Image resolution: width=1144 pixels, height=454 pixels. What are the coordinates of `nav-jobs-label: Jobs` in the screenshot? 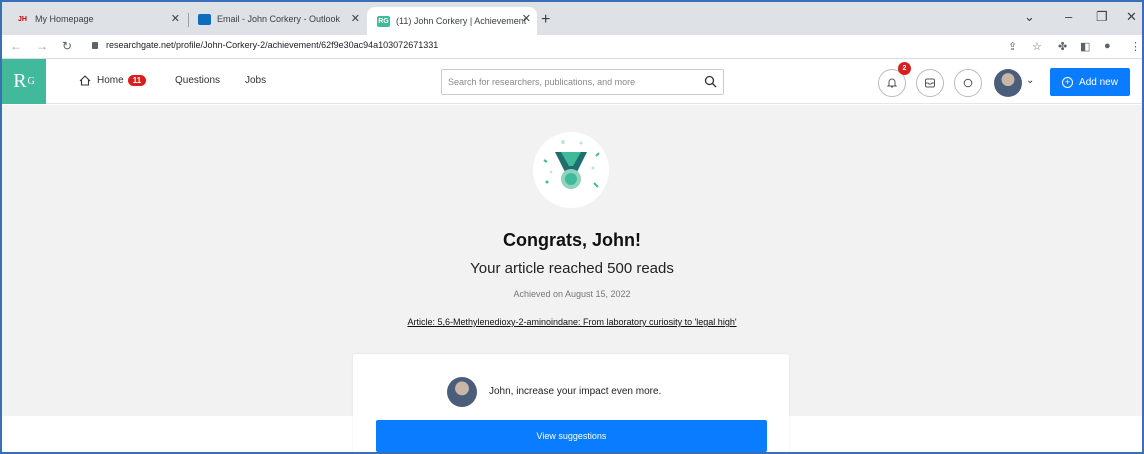 It's located at (256, 80).